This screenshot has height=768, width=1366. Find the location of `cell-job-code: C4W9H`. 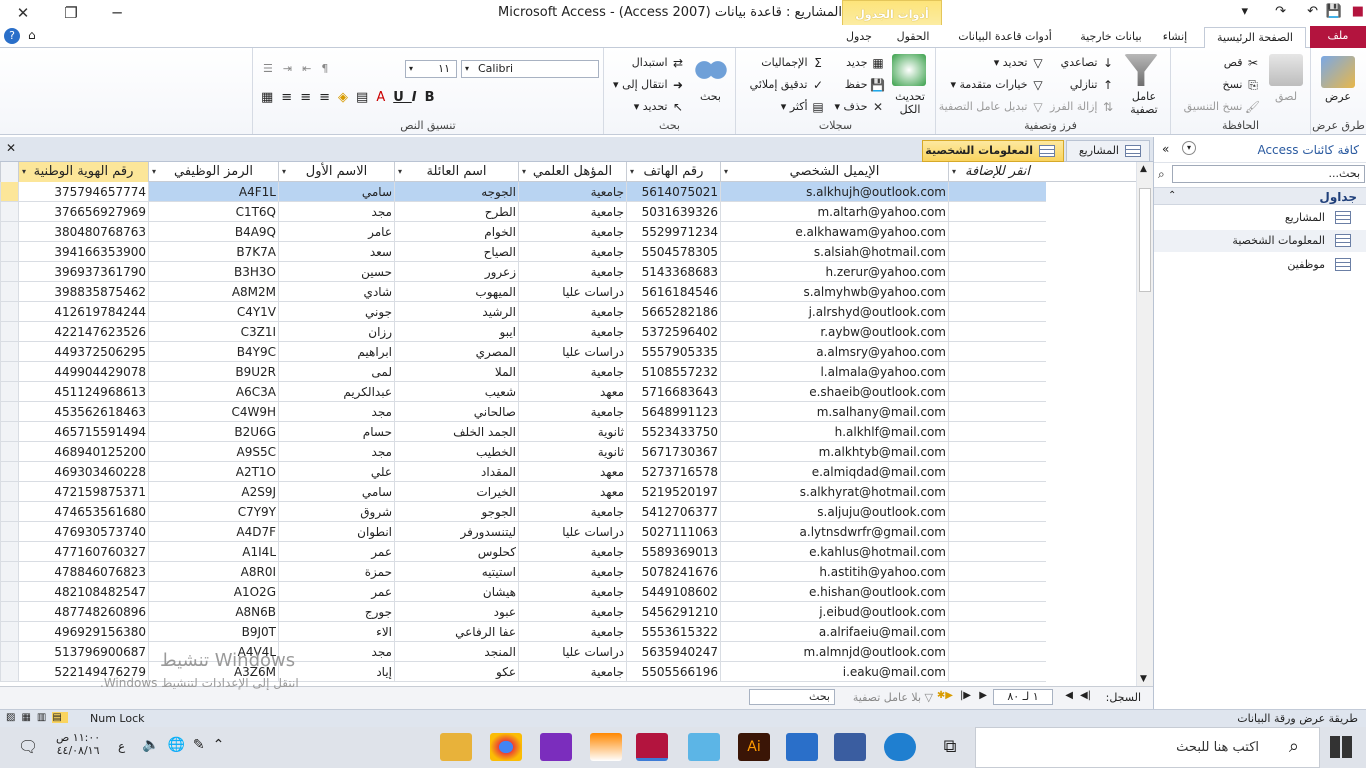

cell-job-code: C4W9H is located at coordinates (213, 412).